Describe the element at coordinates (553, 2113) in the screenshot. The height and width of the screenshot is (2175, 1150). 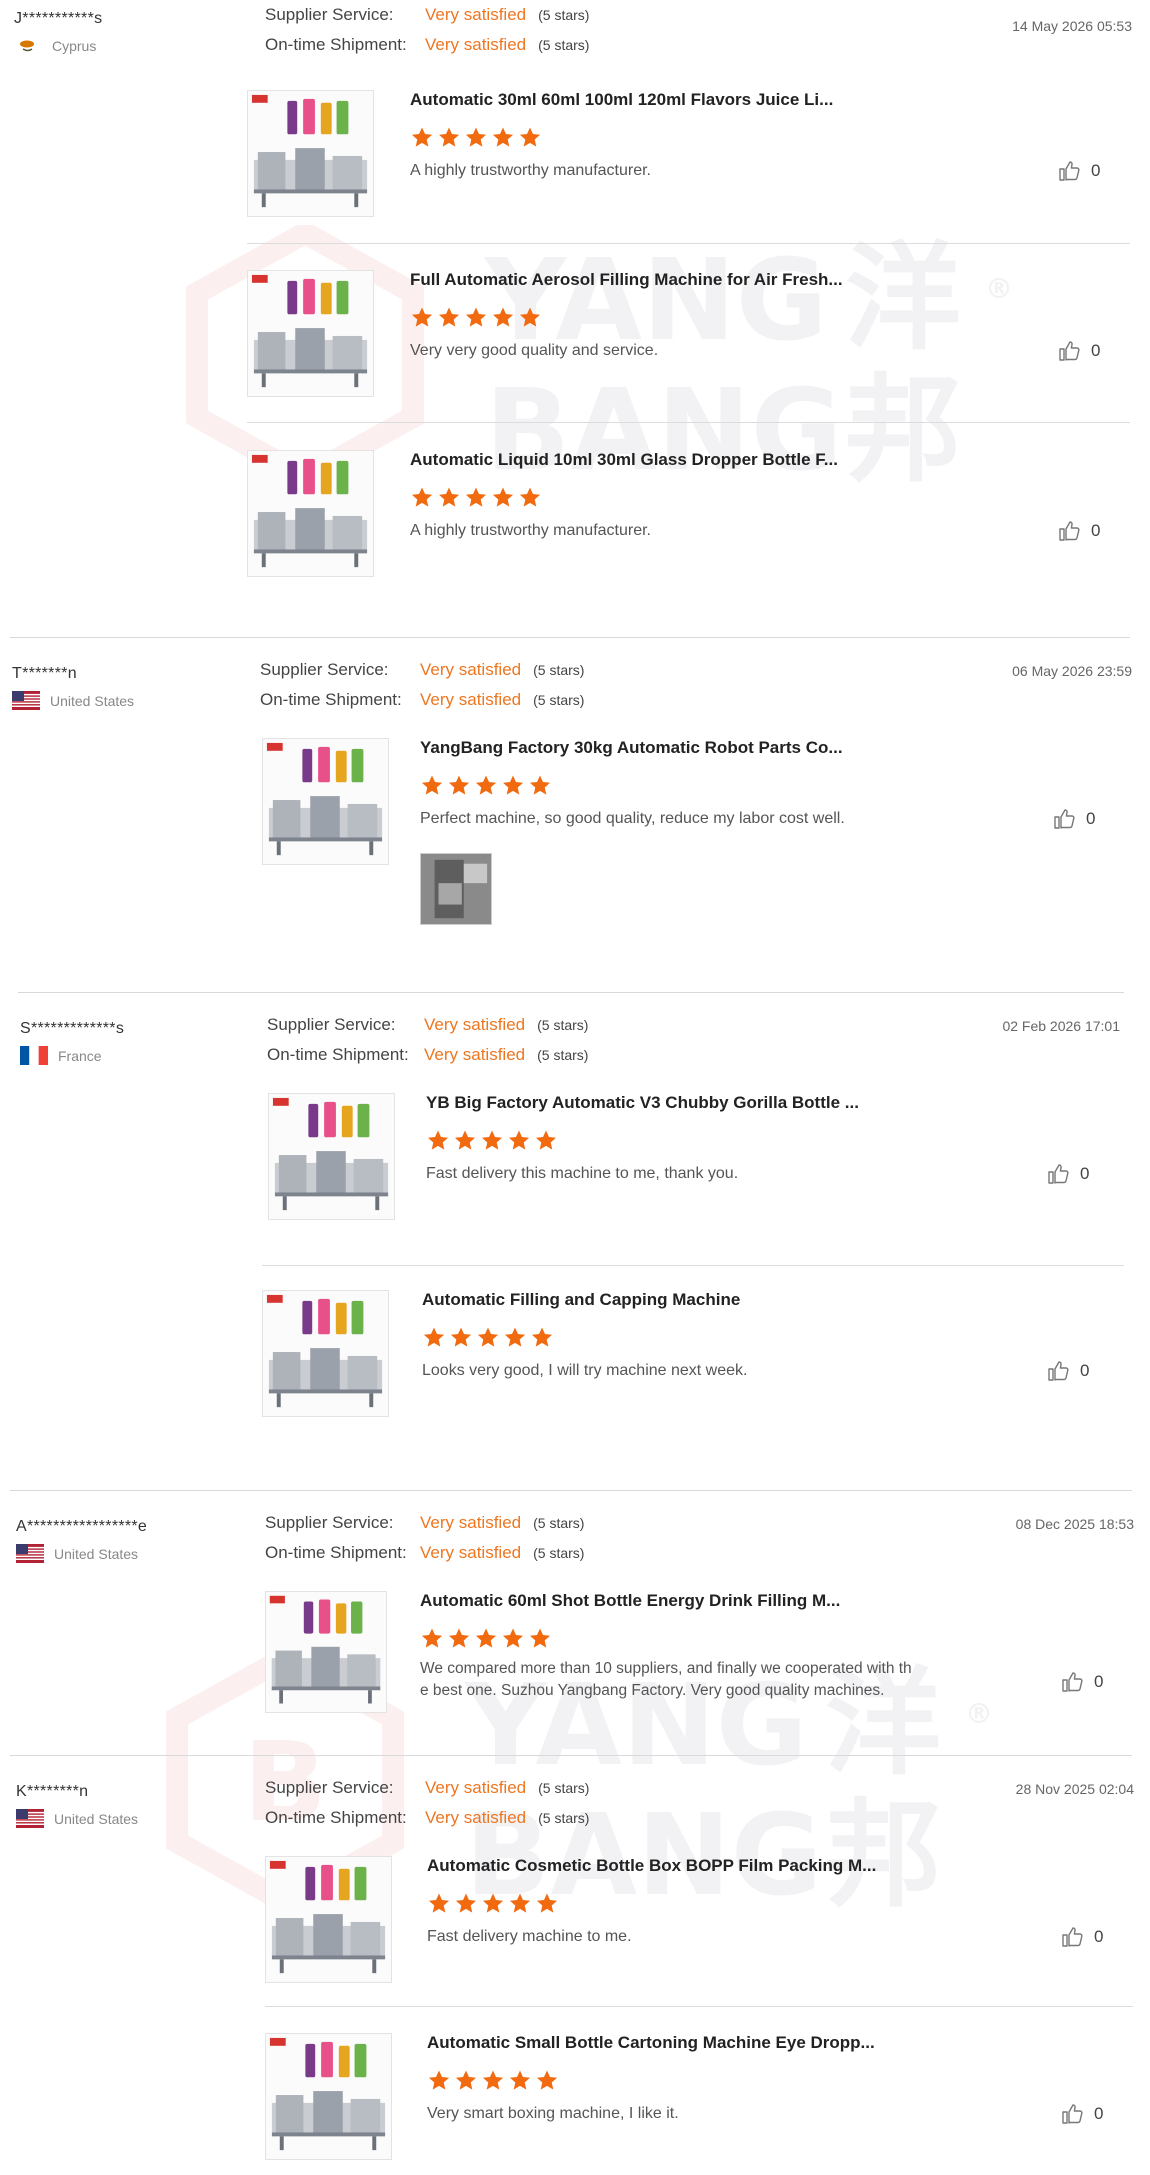
I see `review-comment: Very smart boxing machine, I like it.` at that location.